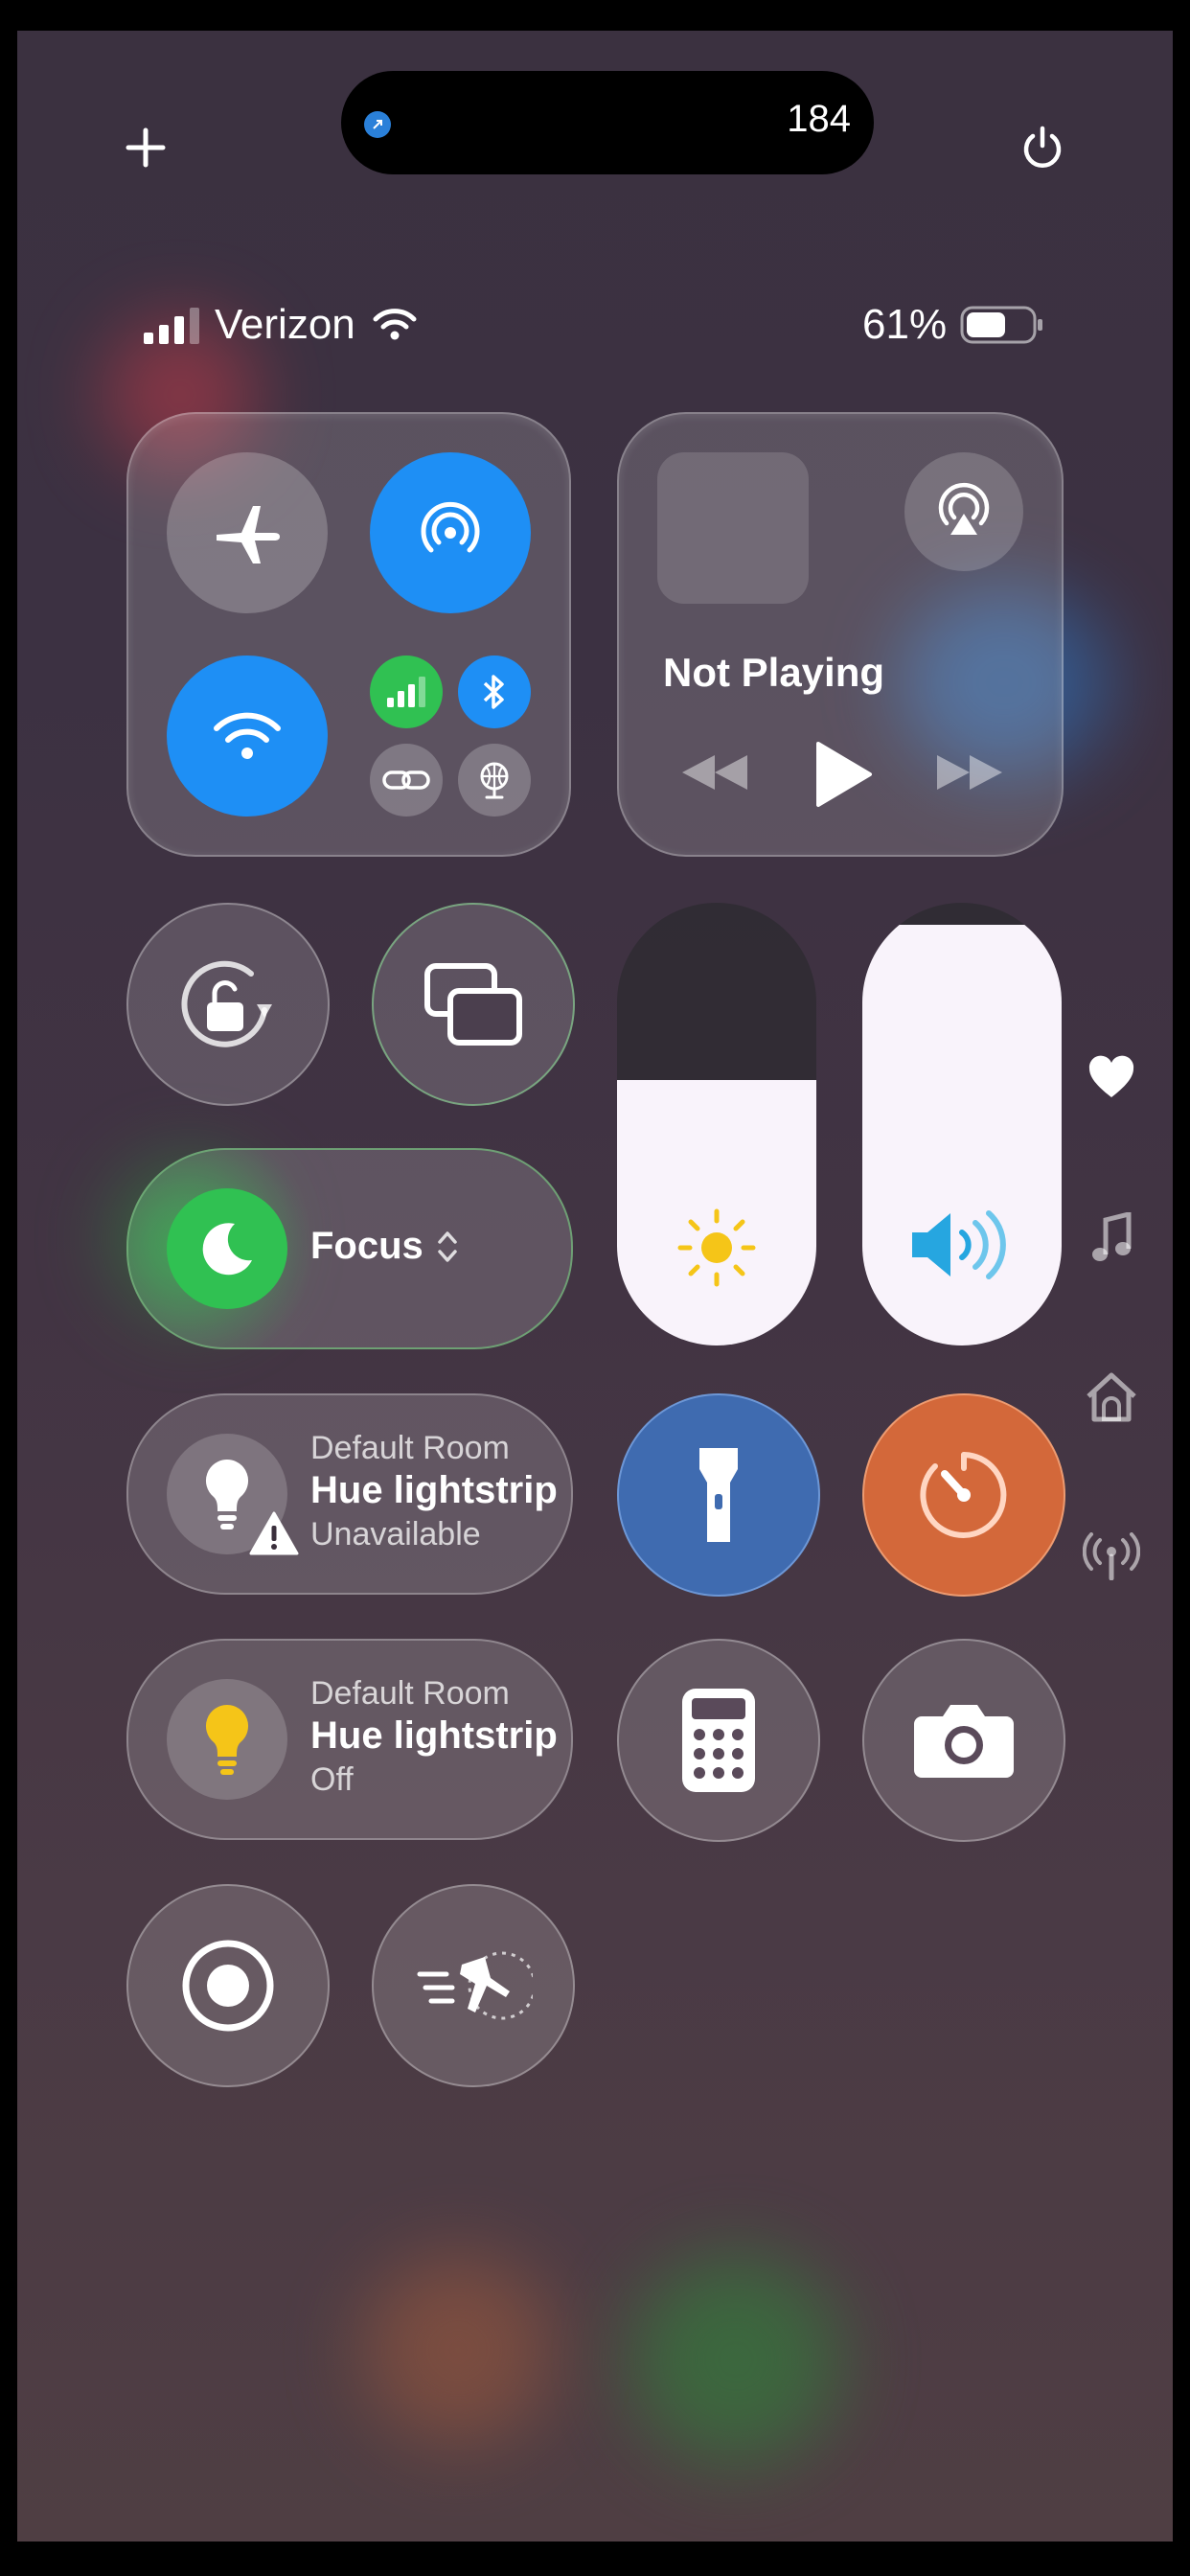 The height and width of the screenshot is (2576, 1190). I want to click on vpn-button, so click(495, 780).